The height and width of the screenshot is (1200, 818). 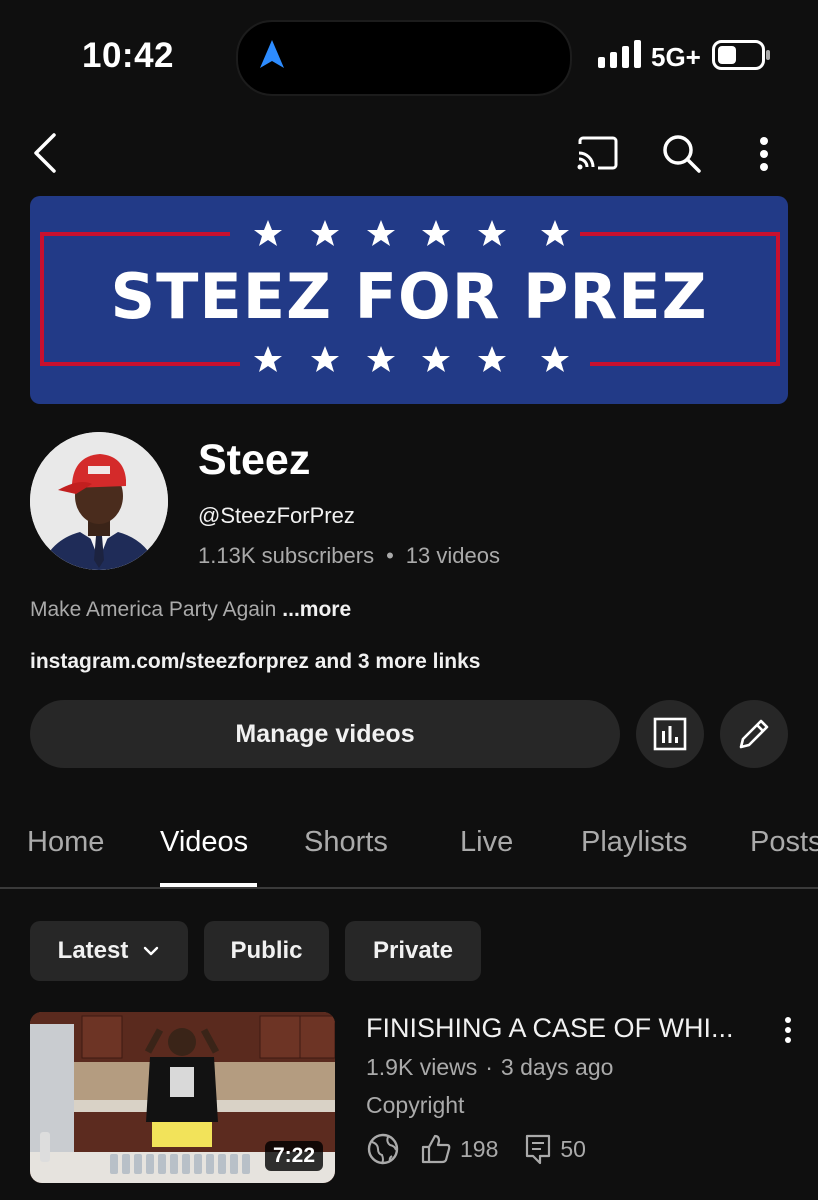 I want to click on comment-icon, so click(x=538, y=1149).